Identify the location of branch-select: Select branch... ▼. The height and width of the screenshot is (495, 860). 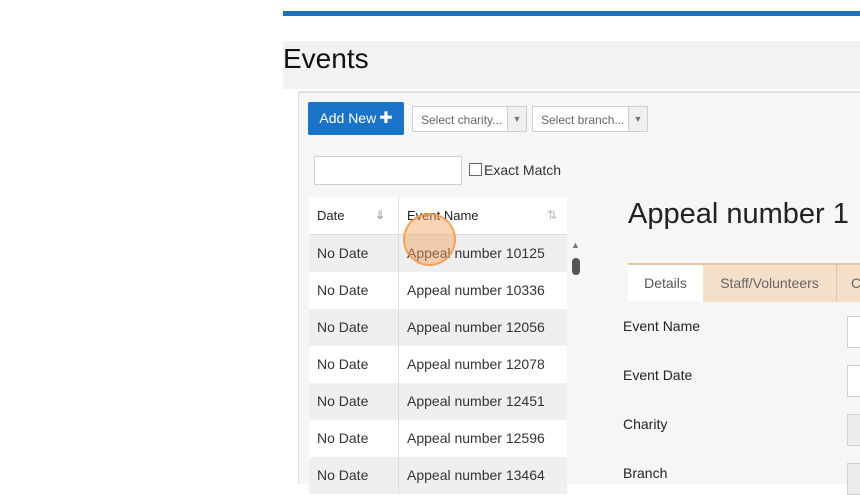
(590, 119).